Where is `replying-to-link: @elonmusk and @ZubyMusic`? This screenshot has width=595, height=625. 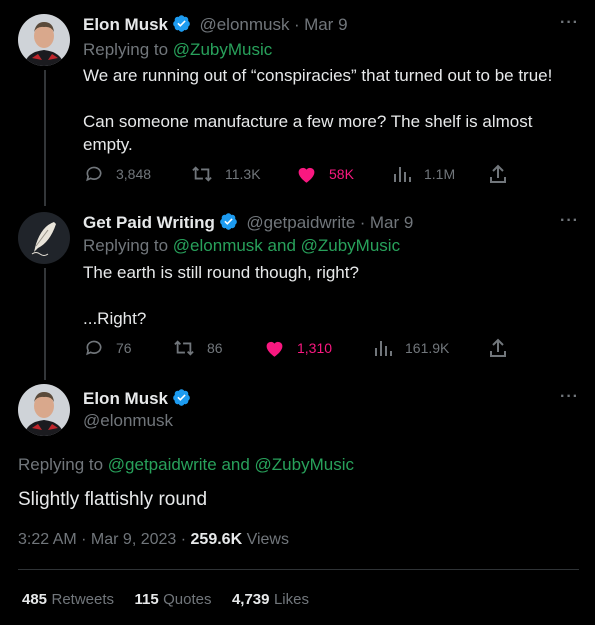 replying-to-link: @elonmusk and @ZubyMusic is located at coordinates (286, 245).